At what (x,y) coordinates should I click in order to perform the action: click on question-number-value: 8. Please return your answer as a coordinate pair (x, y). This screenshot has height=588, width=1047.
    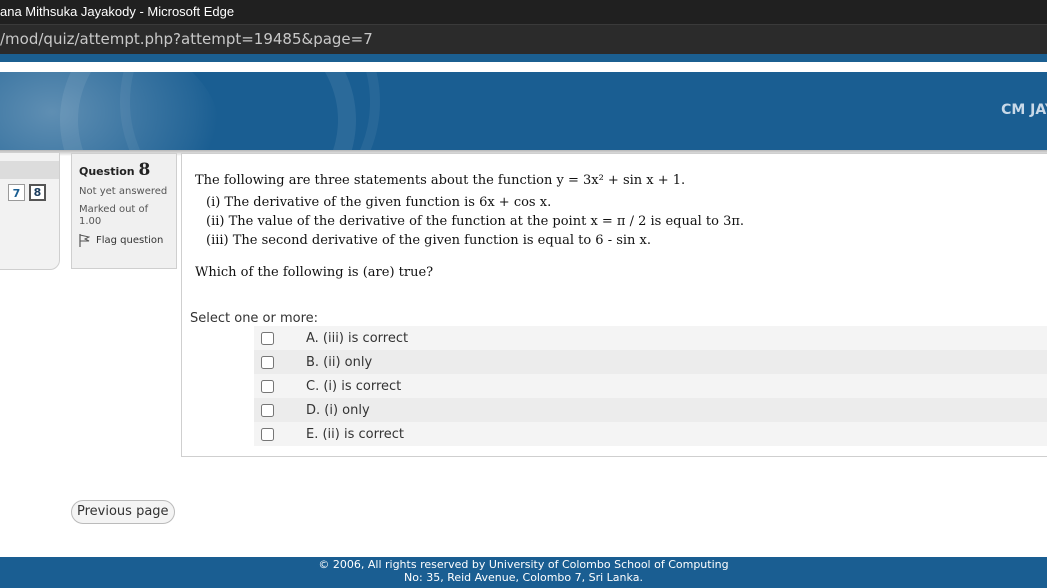
    Looking at the image, I should click on (144, 170).